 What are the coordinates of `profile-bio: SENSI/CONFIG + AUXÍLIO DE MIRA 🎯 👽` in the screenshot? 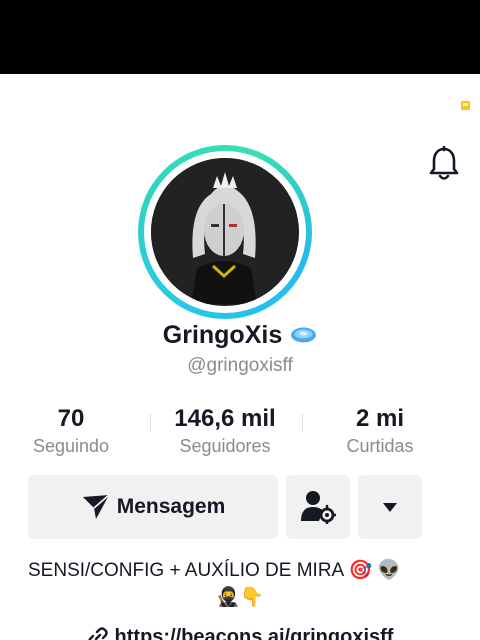 It's located at (215, 570).